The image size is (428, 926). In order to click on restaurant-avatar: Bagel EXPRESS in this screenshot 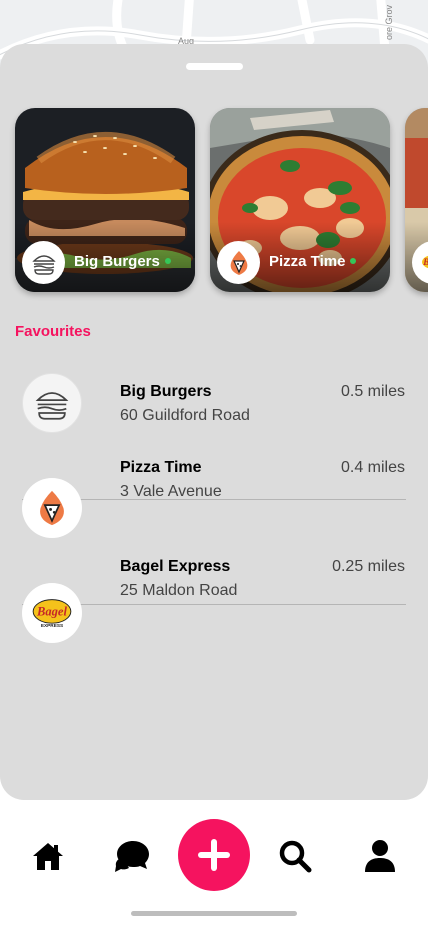, I will do `click(52, 613)`.